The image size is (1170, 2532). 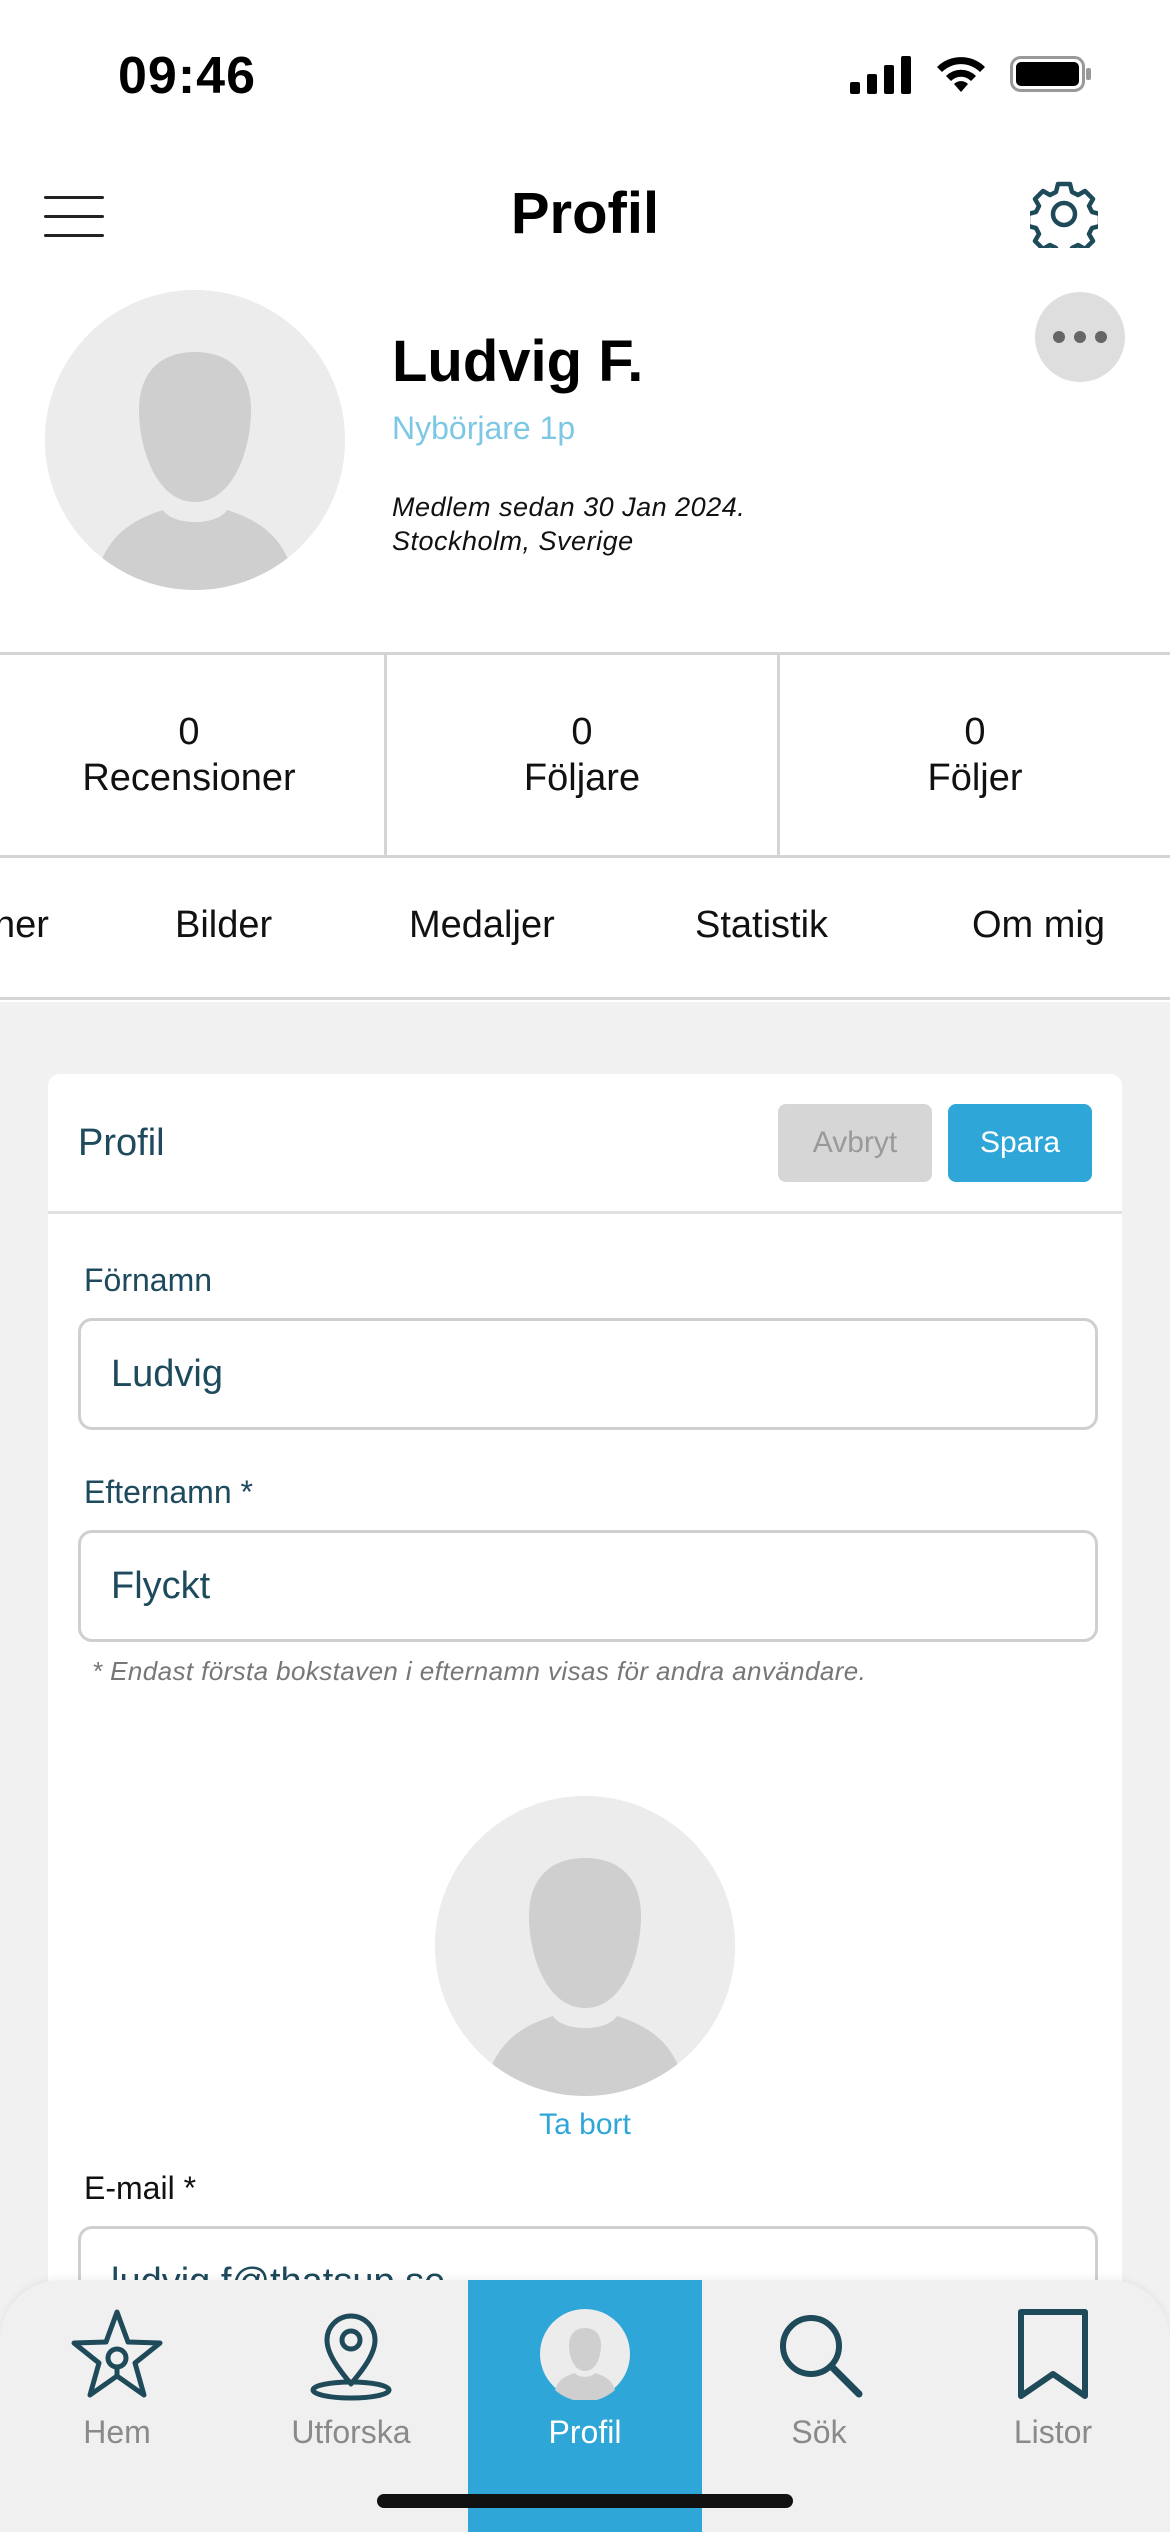 I want to click on wifi-icon, so click(x=961, y=76).